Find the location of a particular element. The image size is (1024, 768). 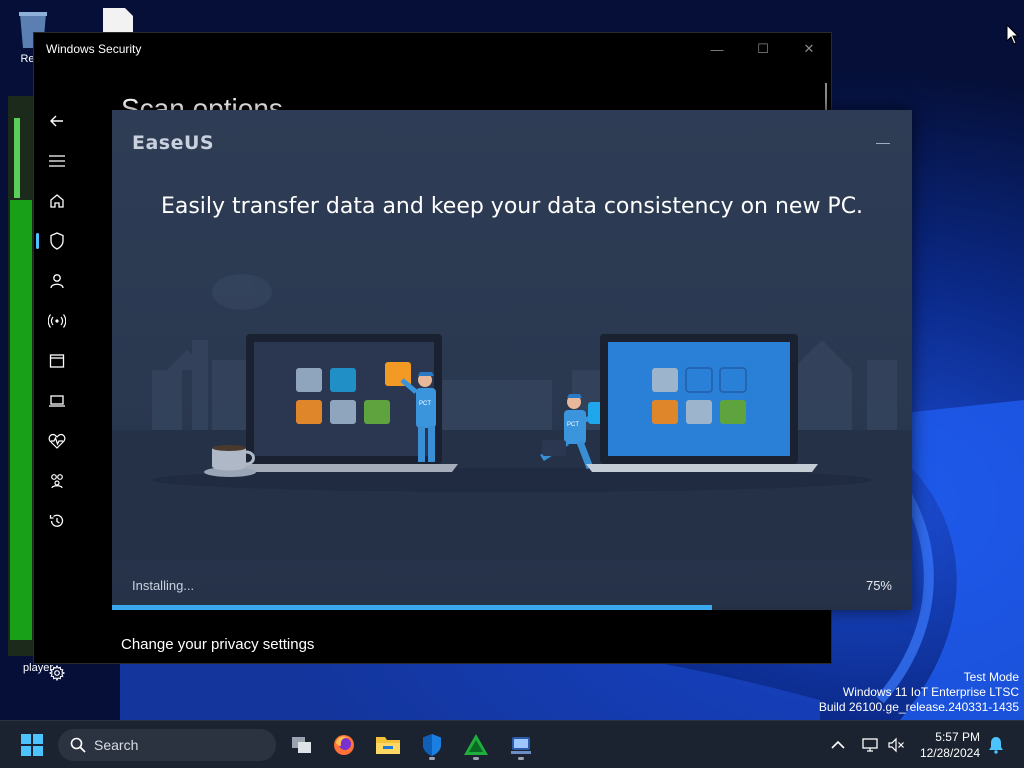

install-progress-bar is located at coordinates (512, 607).